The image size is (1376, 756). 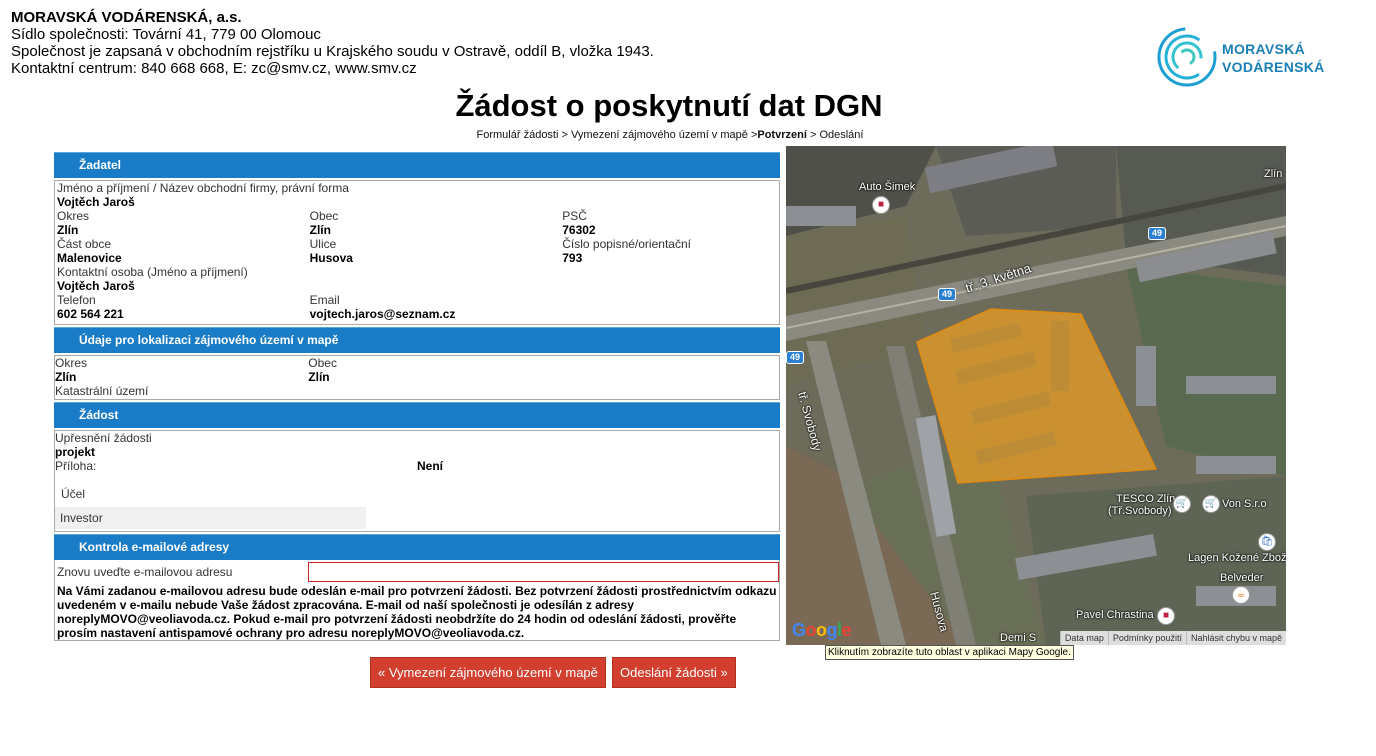 I want to click on loc-obec-label: Obec, so click(x=322, y=363).